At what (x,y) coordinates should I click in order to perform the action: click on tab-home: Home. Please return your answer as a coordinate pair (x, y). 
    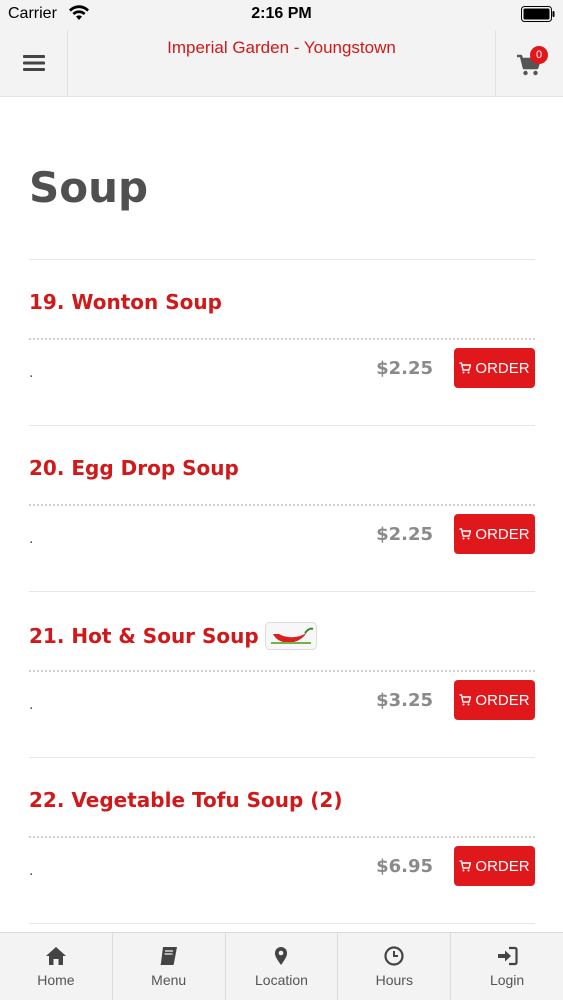
    Looking at the image, I should click on (56, 966).